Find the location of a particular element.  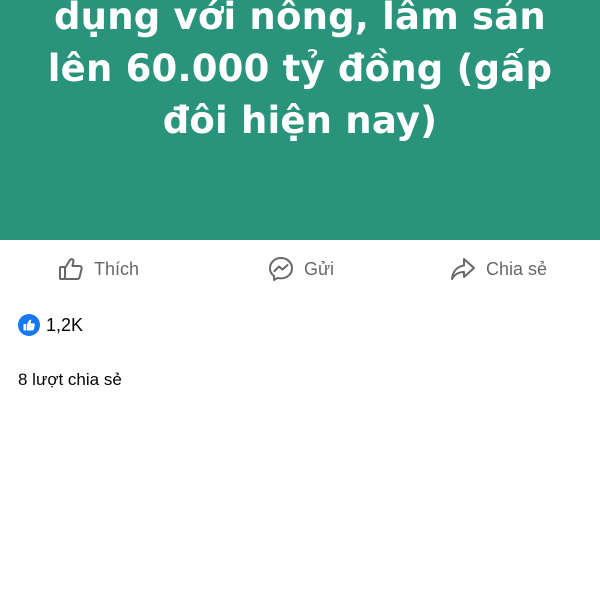

like-reaction-icon is located at coordinates (29, 325).